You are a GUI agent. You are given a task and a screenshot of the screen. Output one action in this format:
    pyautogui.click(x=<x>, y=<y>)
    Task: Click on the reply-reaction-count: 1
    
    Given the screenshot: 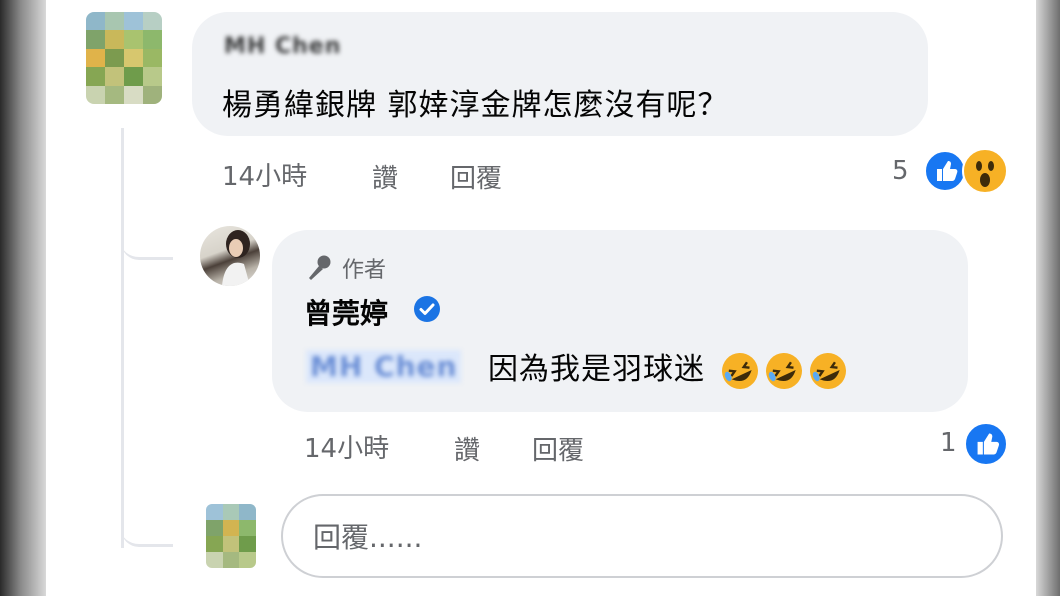 What is the action you would take?
    pyautogui.click(x=948, y=443)
    